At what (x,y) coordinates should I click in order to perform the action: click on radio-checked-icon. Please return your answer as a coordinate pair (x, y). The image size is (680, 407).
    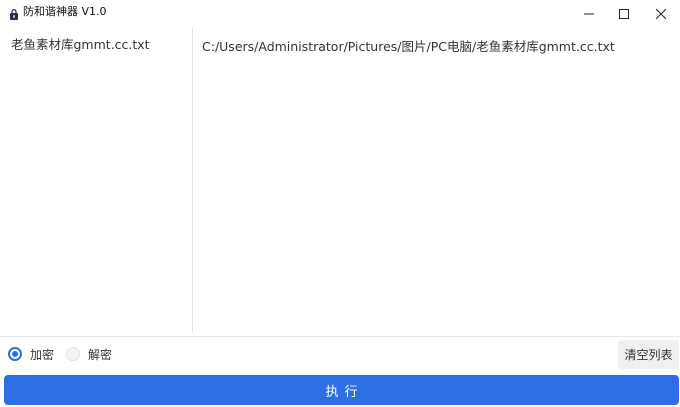
    Looking at the image, I should click on (15, 354).